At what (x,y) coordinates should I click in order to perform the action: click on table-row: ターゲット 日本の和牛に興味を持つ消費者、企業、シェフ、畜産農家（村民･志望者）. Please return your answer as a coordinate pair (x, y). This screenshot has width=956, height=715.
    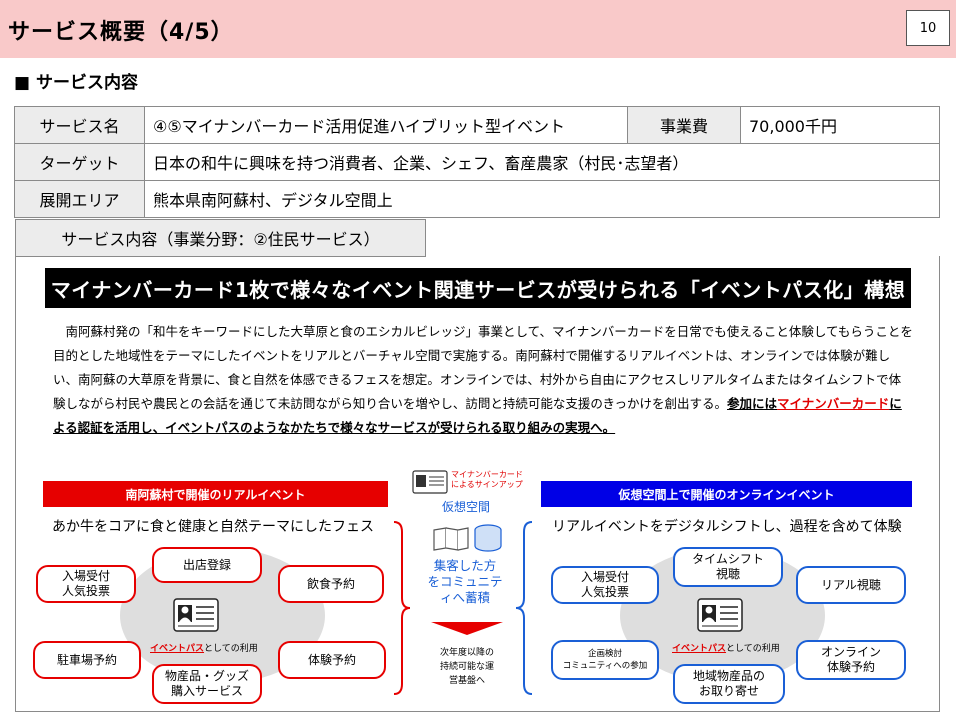
    Looking at the image, I should click on (477, 162).